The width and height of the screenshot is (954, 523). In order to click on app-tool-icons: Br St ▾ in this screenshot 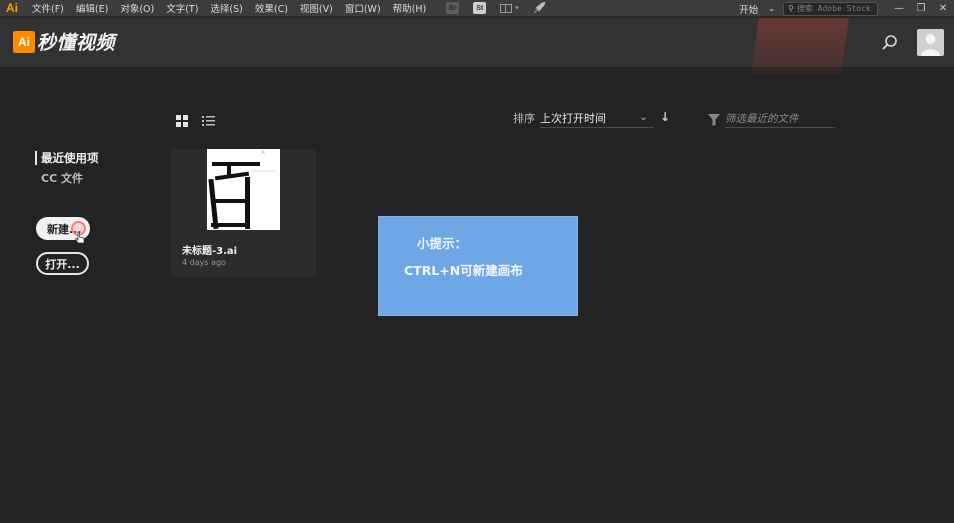, I will do `click(496, 7)`.